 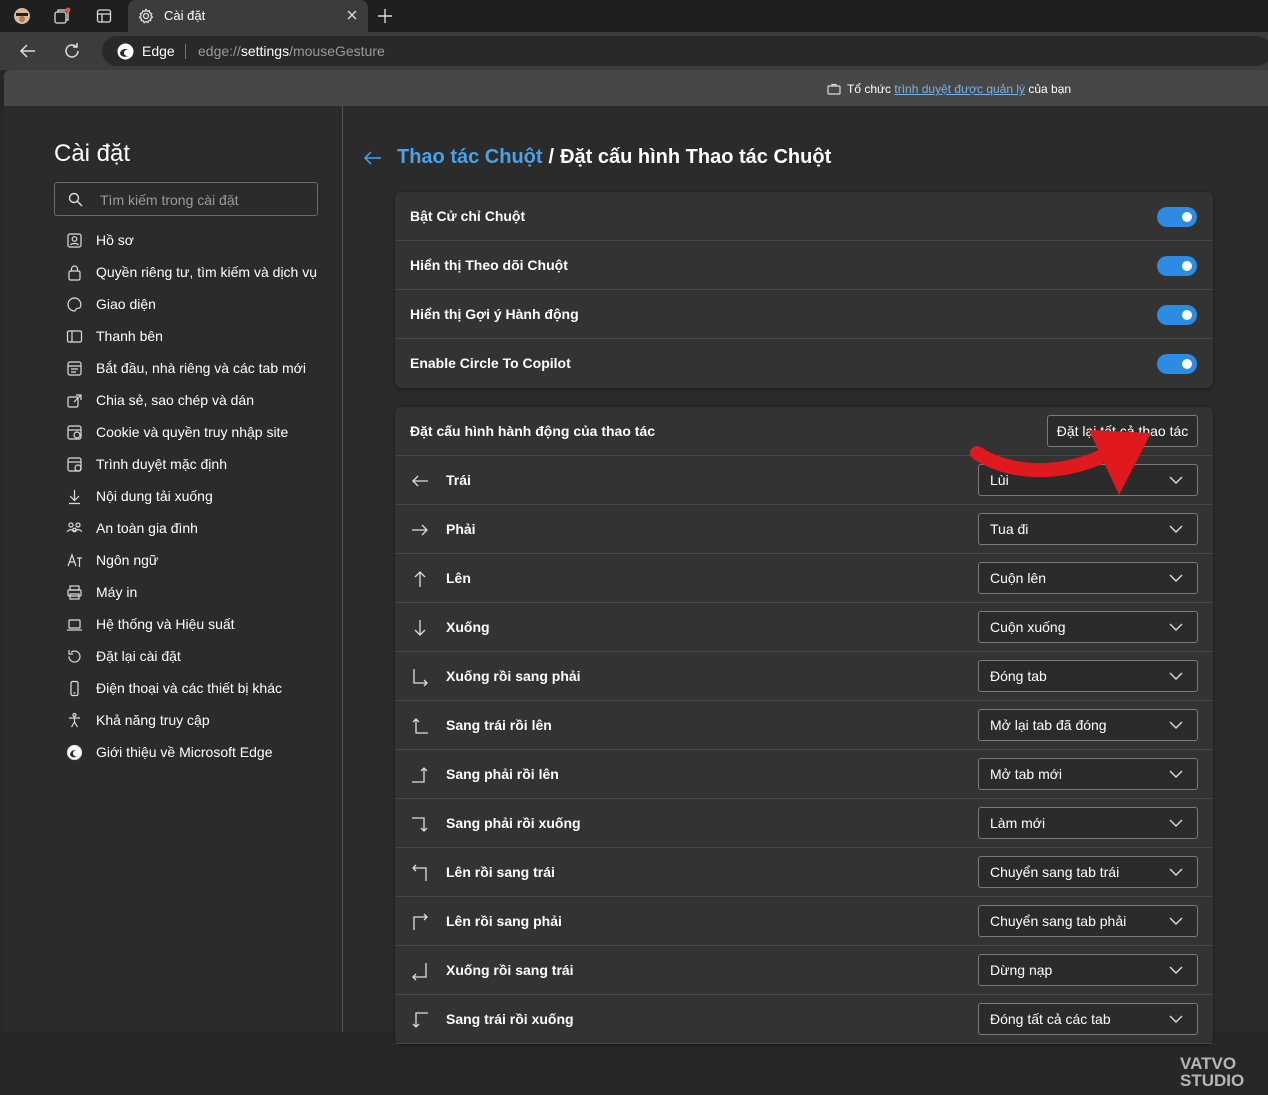 I want to click on gesture-label: Lên rồi sang phải, so click(x=504, y=921).